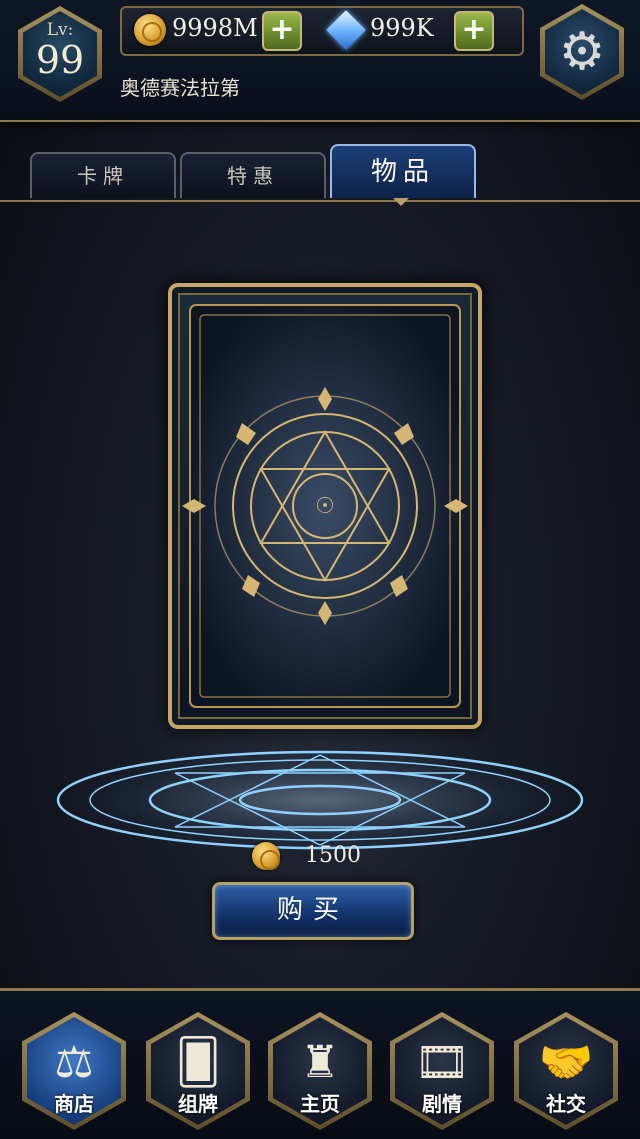  I want to click on tab-offers: 特惠, so click(253, 175).